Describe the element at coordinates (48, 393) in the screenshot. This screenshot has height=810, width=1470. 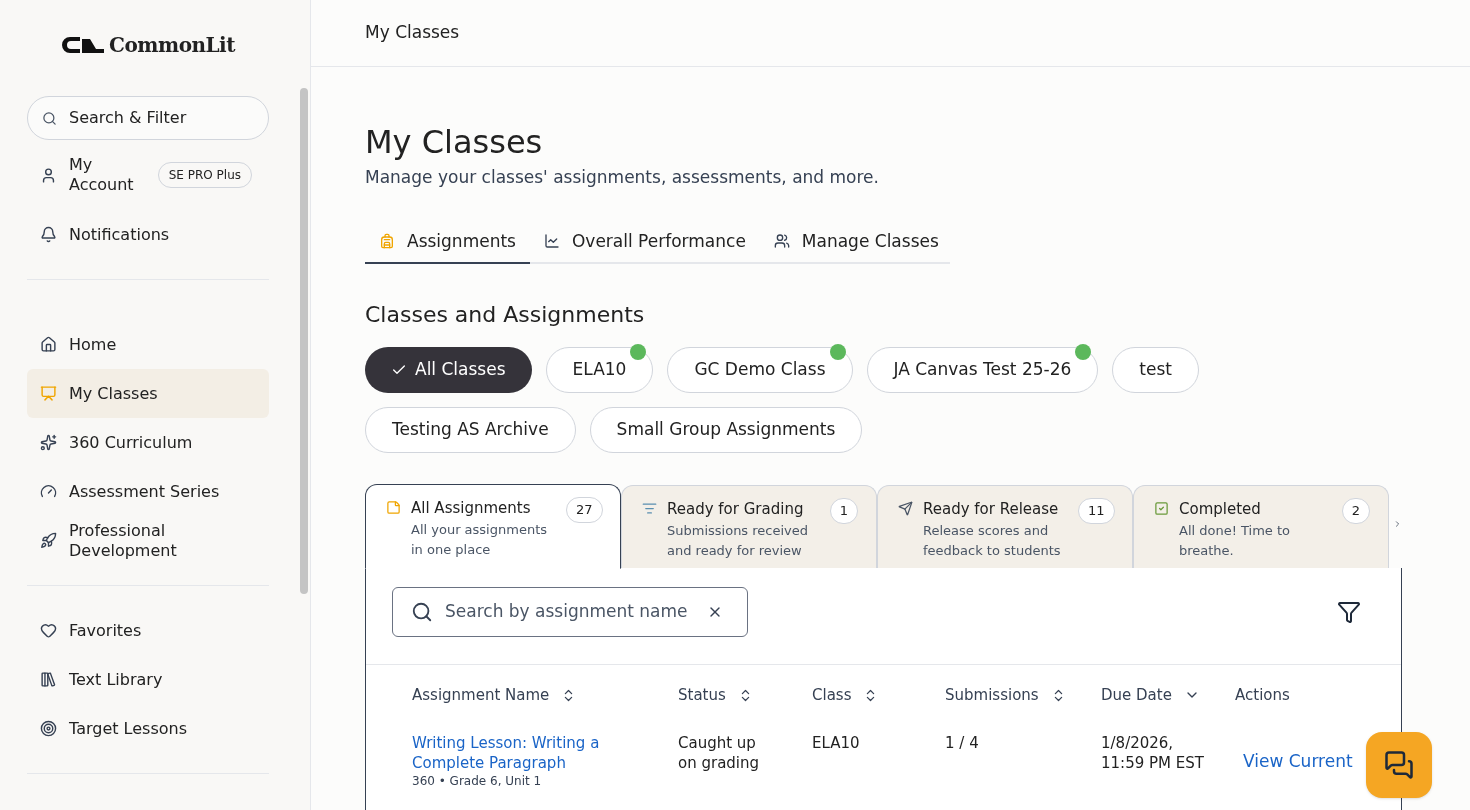
I see `classroom-icon` at that location.